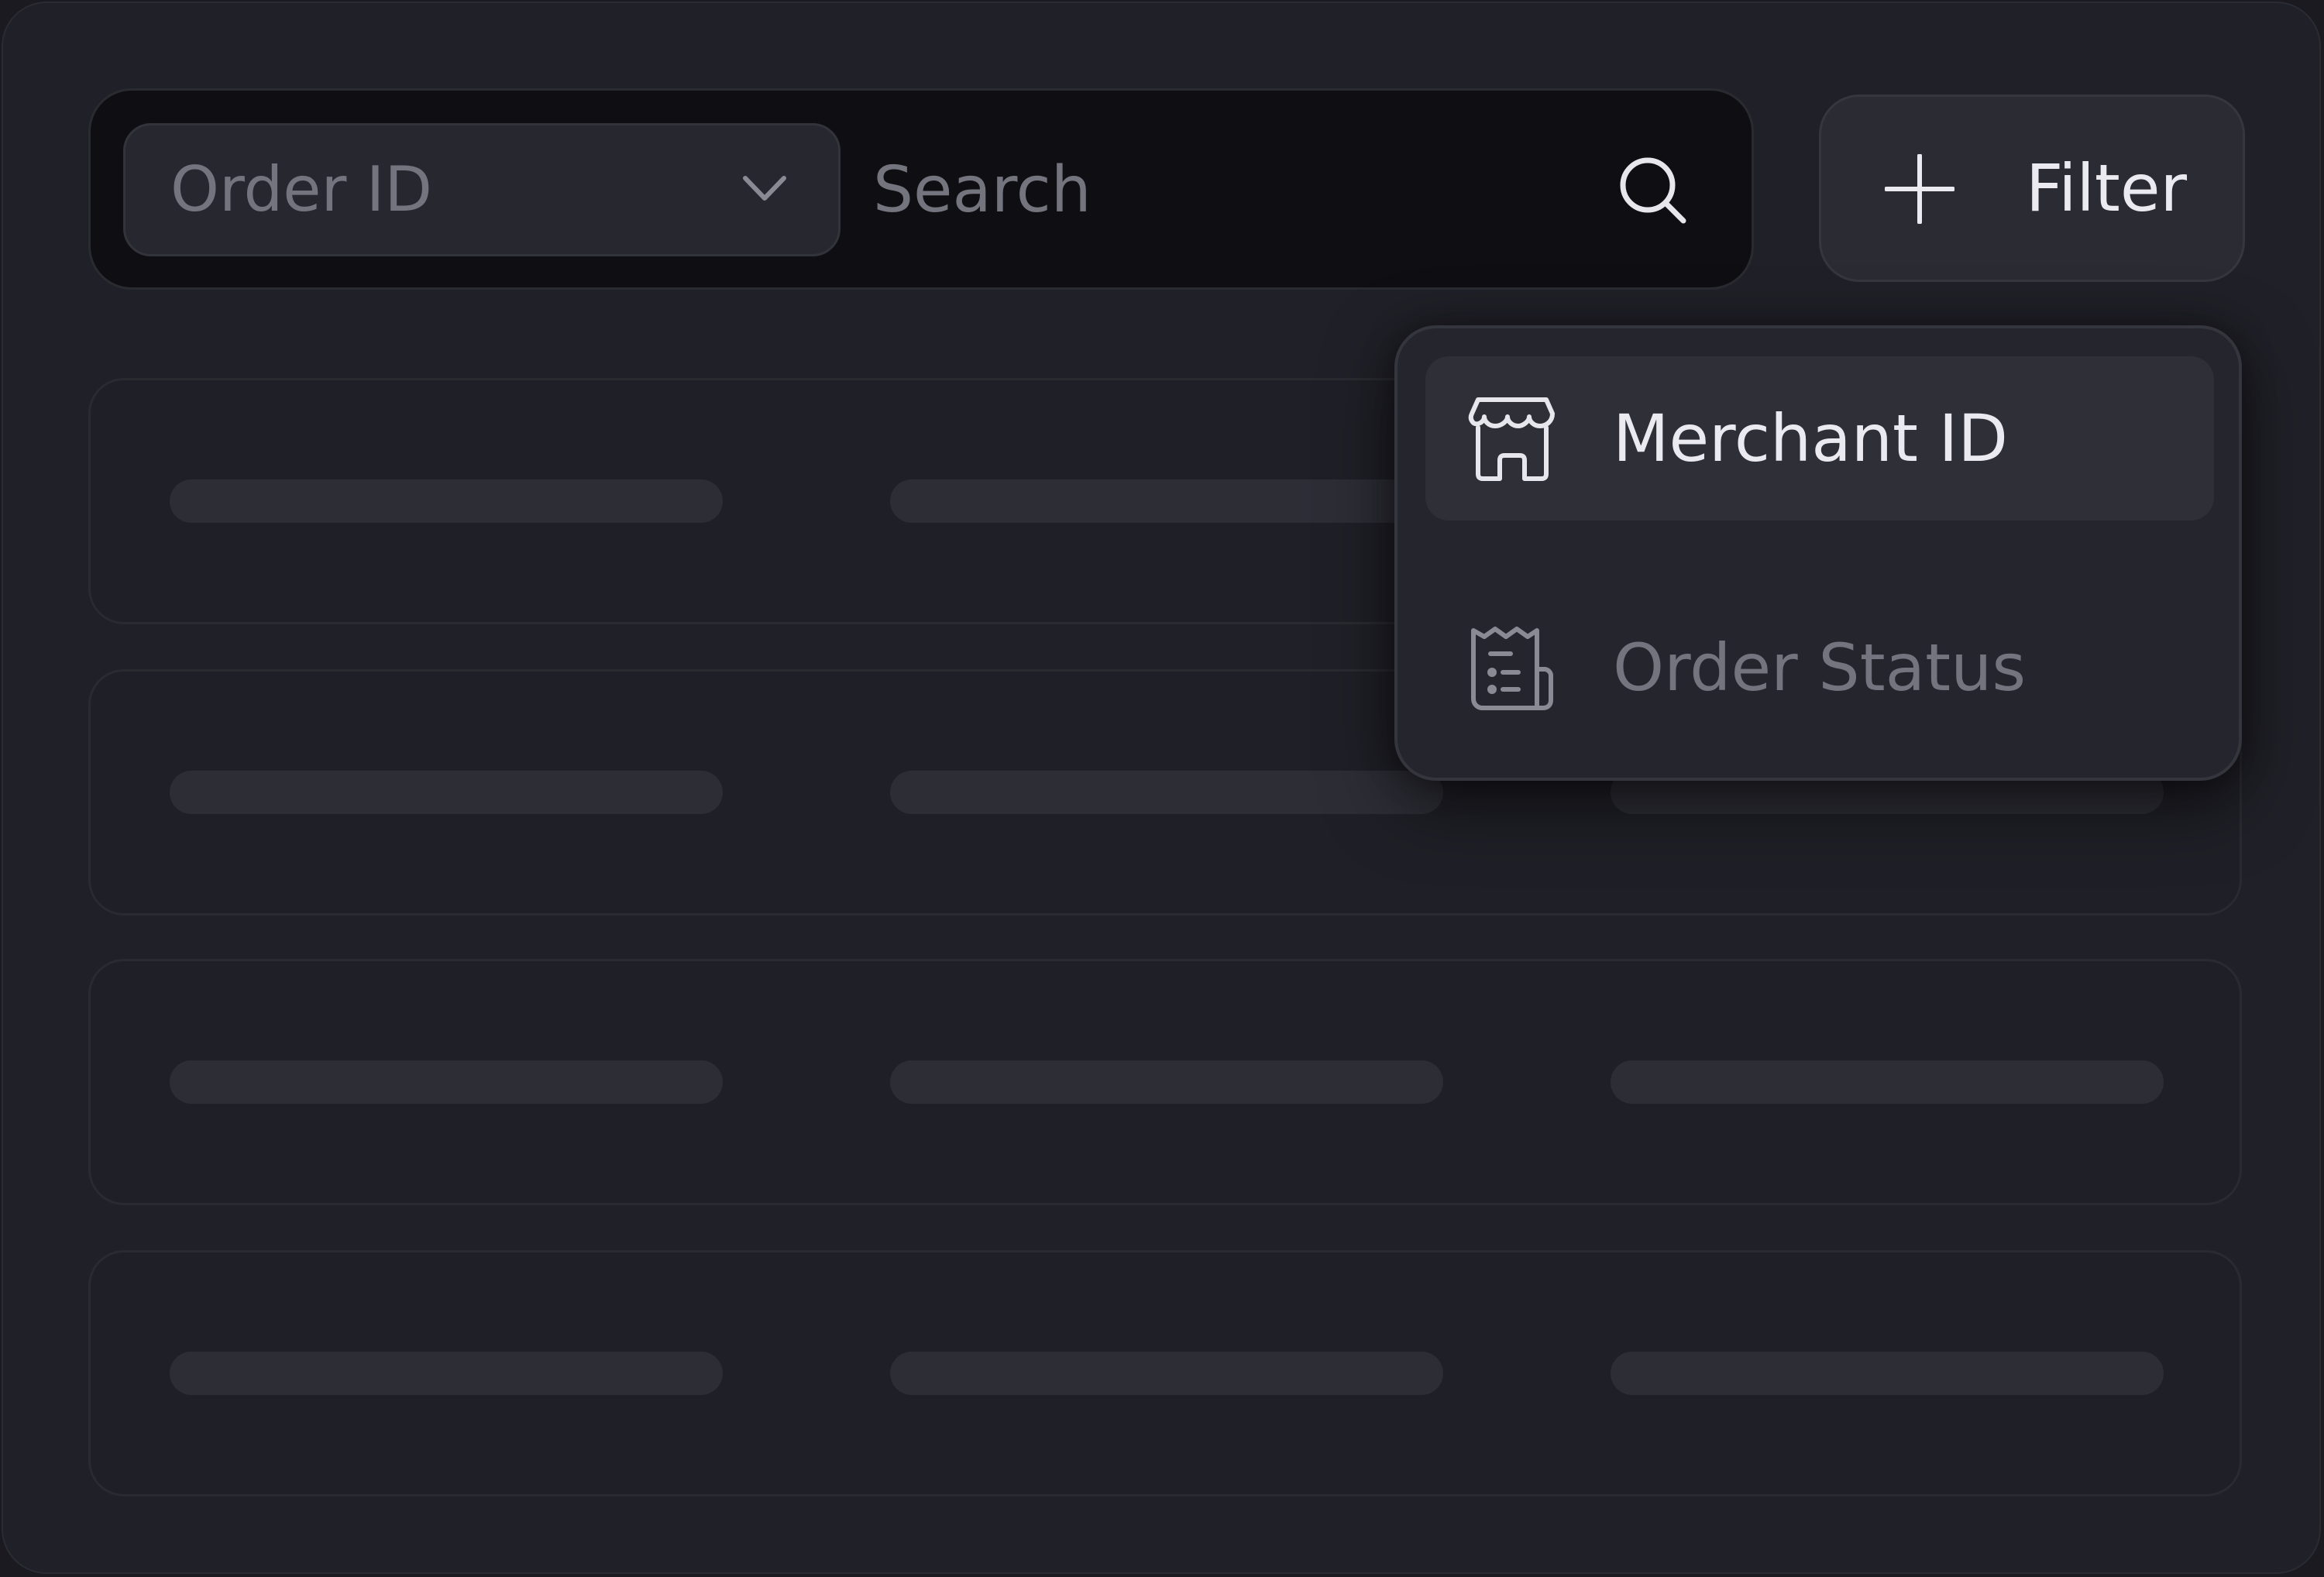  I want to click on menu-item-label: Merchant ID, so click(1811, 438).